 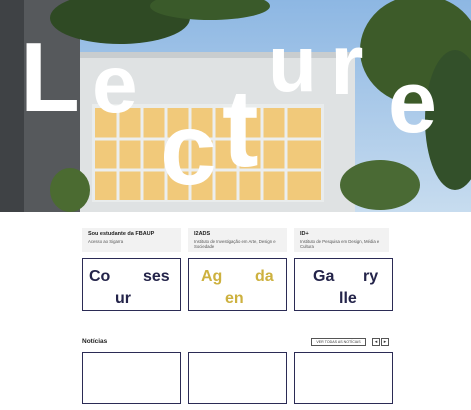 What do you see at coordinates (292, 63) in the screenshot?
I see `hero-letter-u: u` at bounding box center [292, 63].